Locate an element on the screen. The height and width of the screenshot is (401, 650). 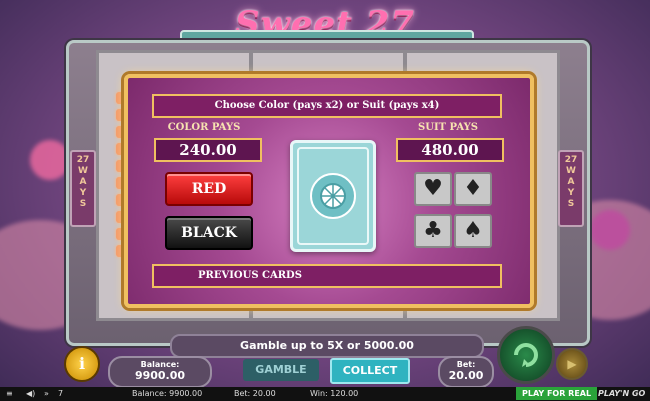
black-button: BLACK is located at coordinates (209, 233).